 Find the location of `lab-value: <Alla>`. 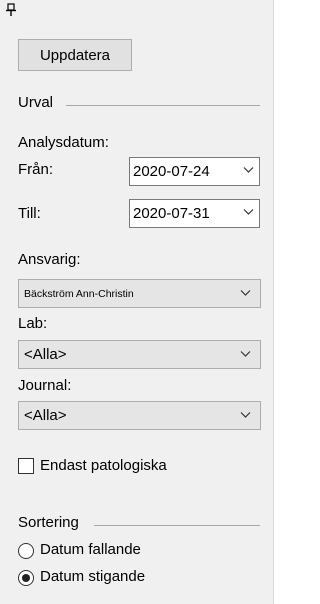

lab-value: <Alla> is located at coordinates (45, 354).